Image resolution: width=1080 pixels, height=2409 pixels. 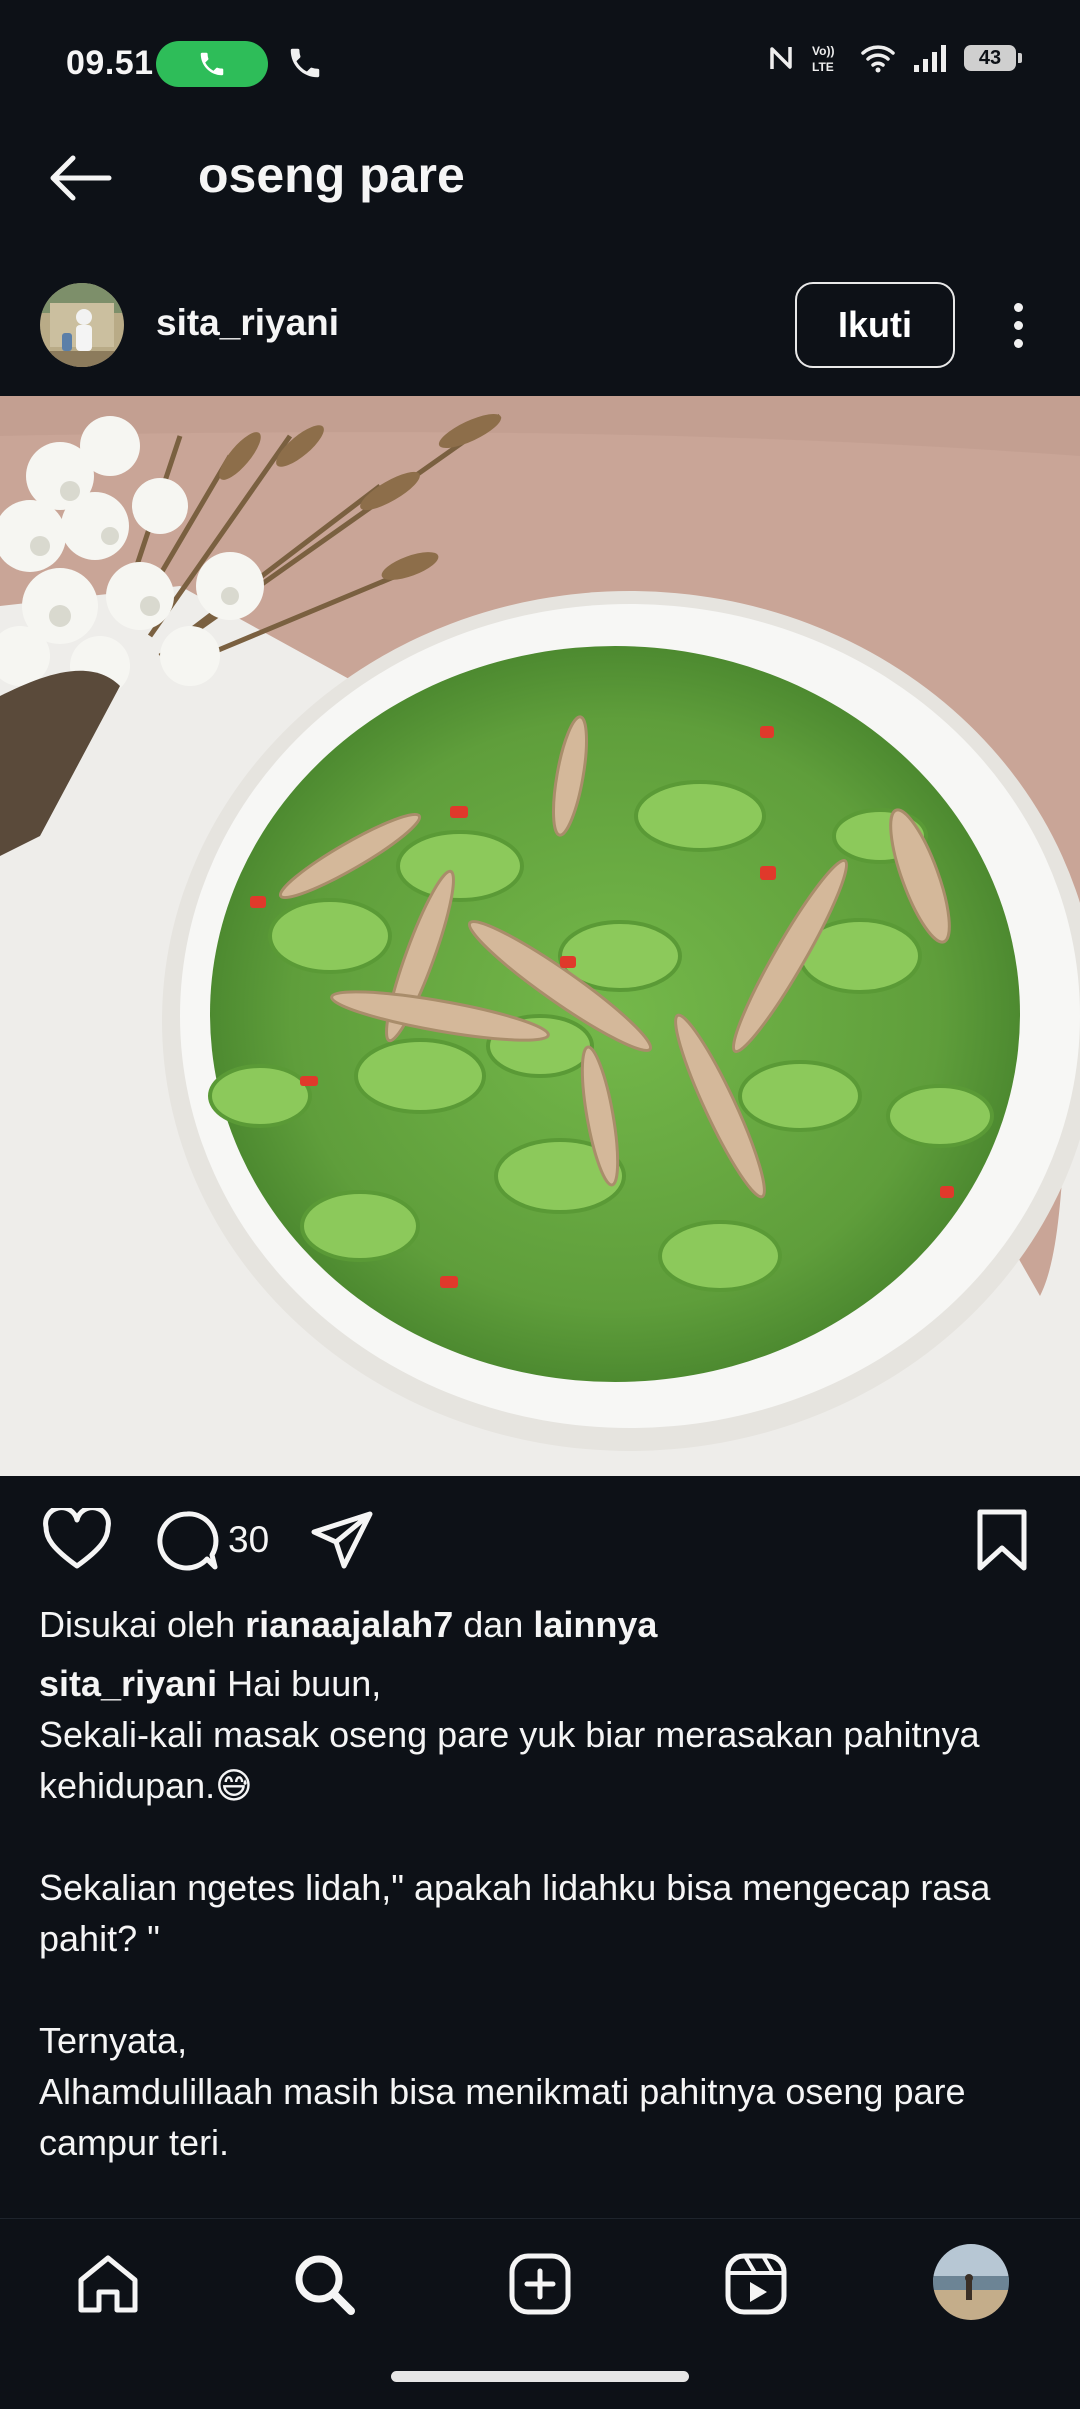 What do you see at coordinates (540, 2376) in the screenshot?
I see `home-indicator` at bounding box center [540, 2376].